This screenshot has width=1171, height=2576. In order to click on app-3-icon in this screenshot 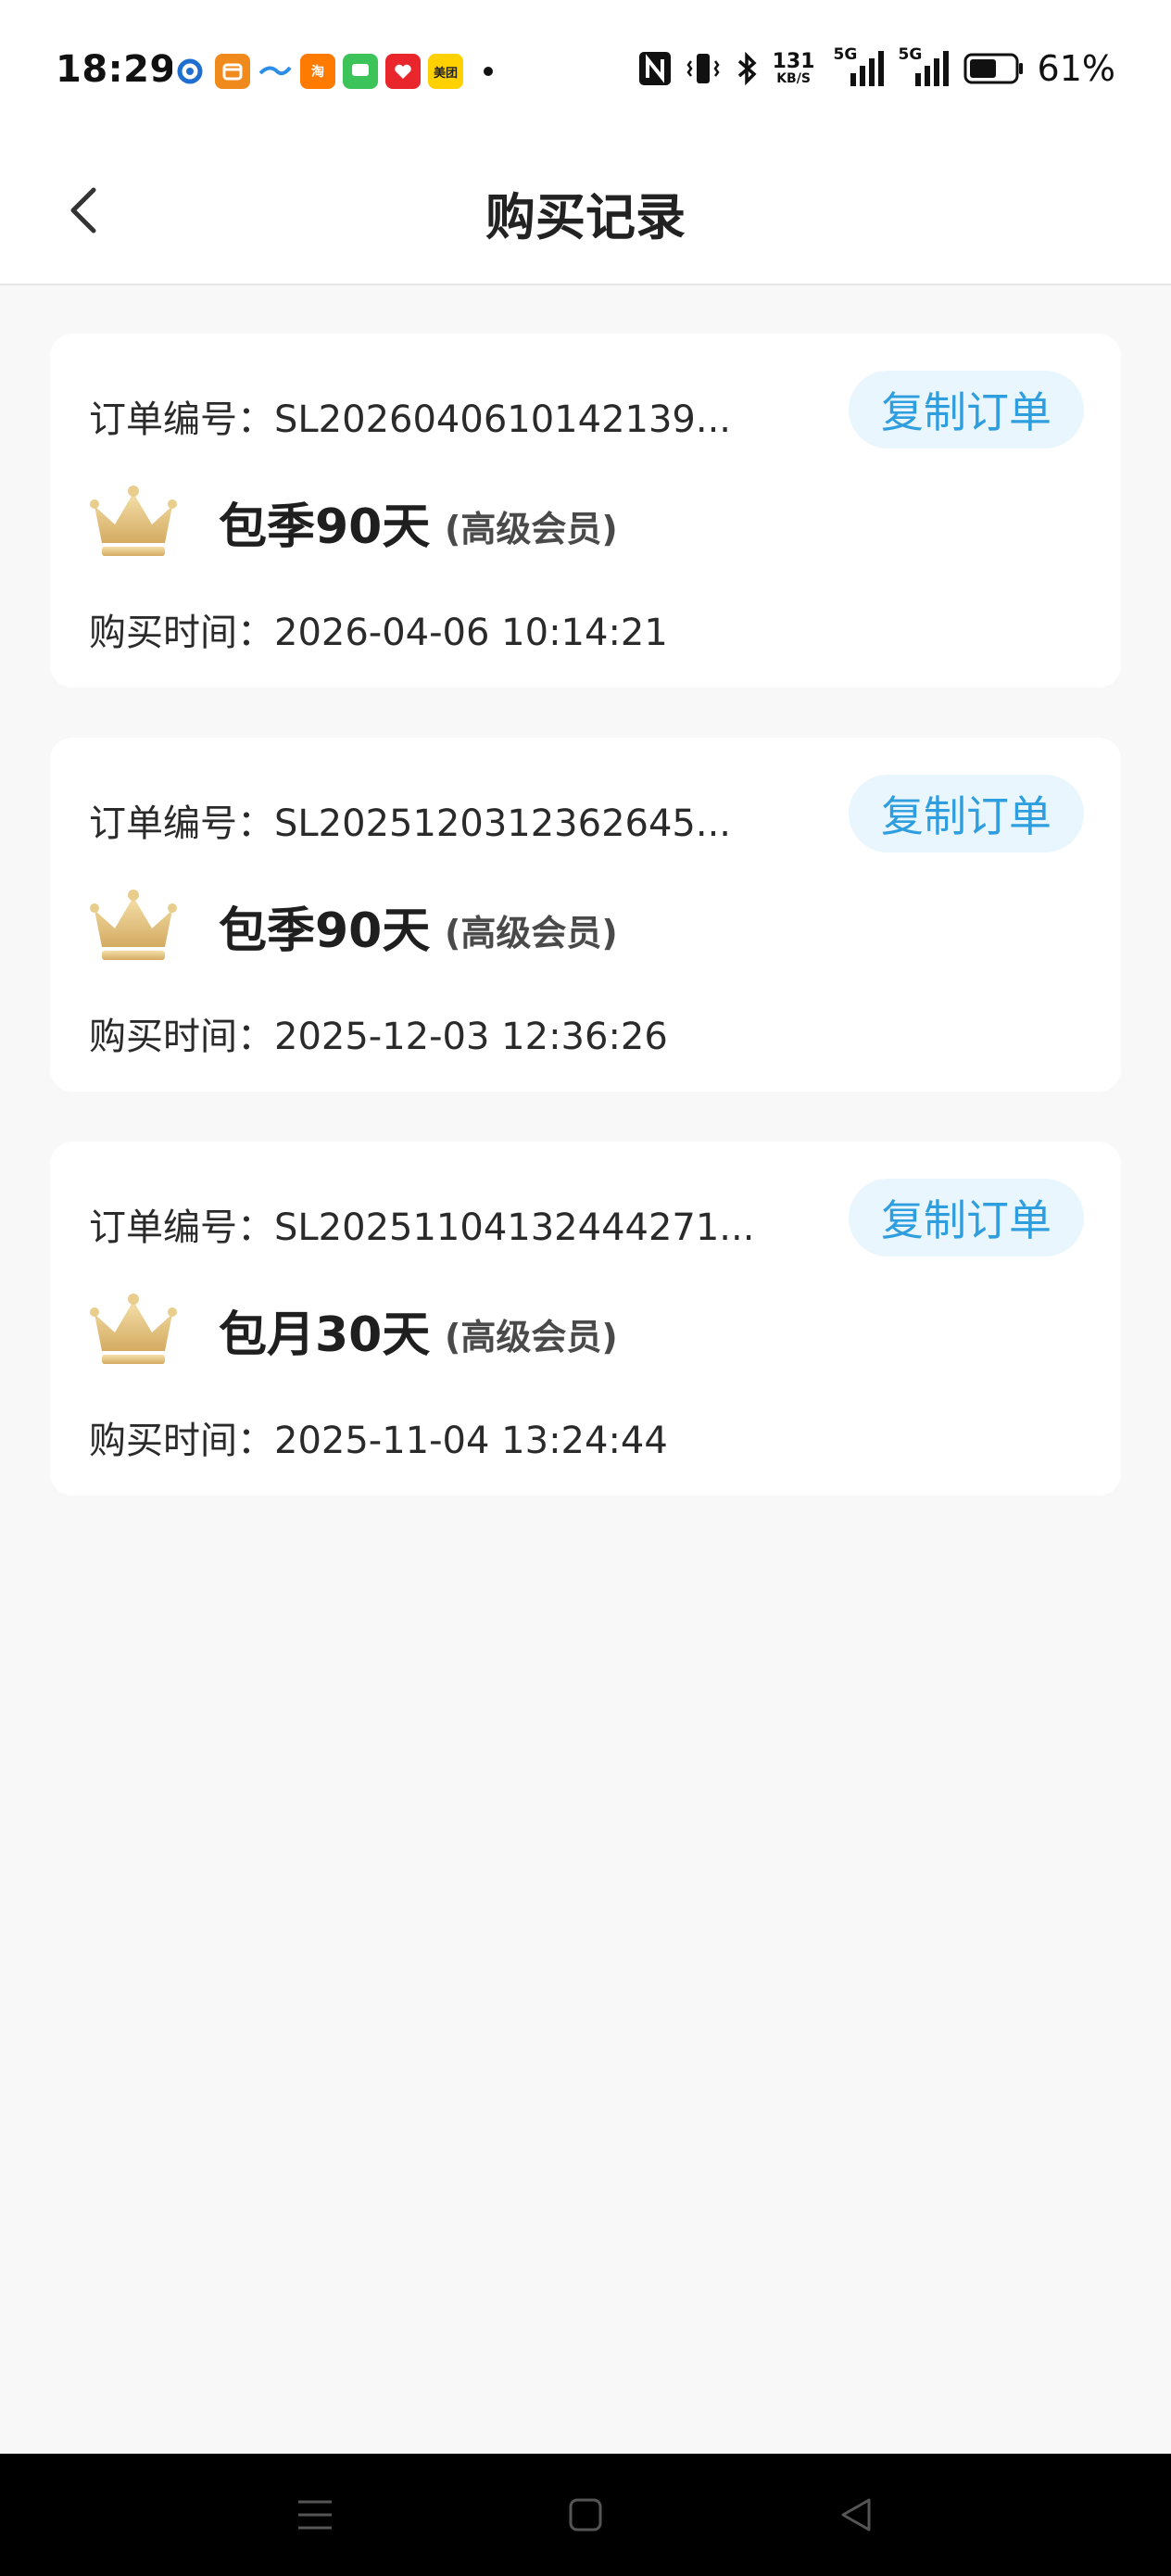, I will do `click(275, 72)`.